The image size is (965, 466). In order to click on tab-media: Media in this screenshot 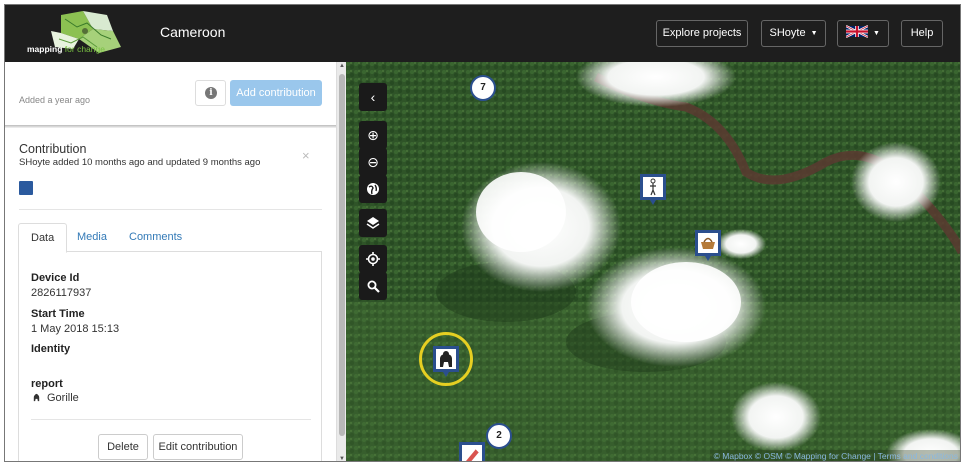, I will do `click(92, 237)`.